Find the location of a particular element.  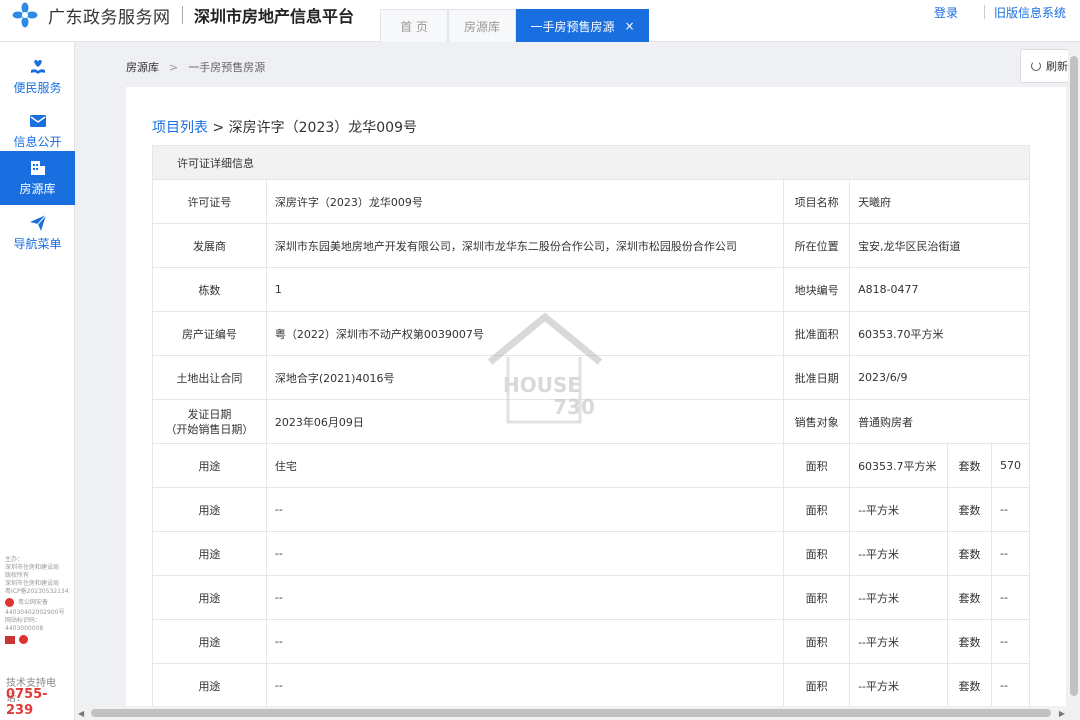

mail-icon is located at coordinates (37, 121).